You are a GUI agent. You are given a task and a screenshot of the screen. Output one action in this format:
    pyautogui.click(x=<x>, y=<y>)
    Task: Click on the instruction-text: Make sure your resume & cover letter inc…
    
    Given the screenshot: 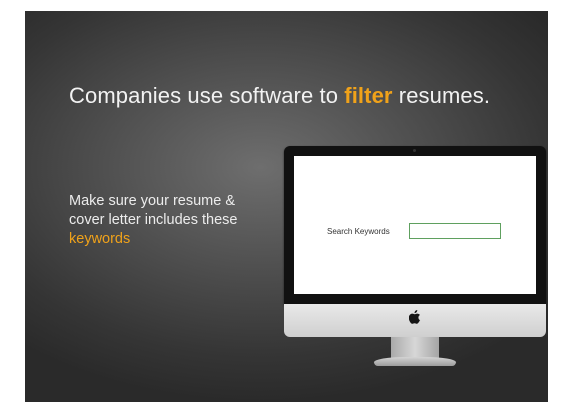 What is the action you would take?
    pyautogui.click(x=179, y=220)
    